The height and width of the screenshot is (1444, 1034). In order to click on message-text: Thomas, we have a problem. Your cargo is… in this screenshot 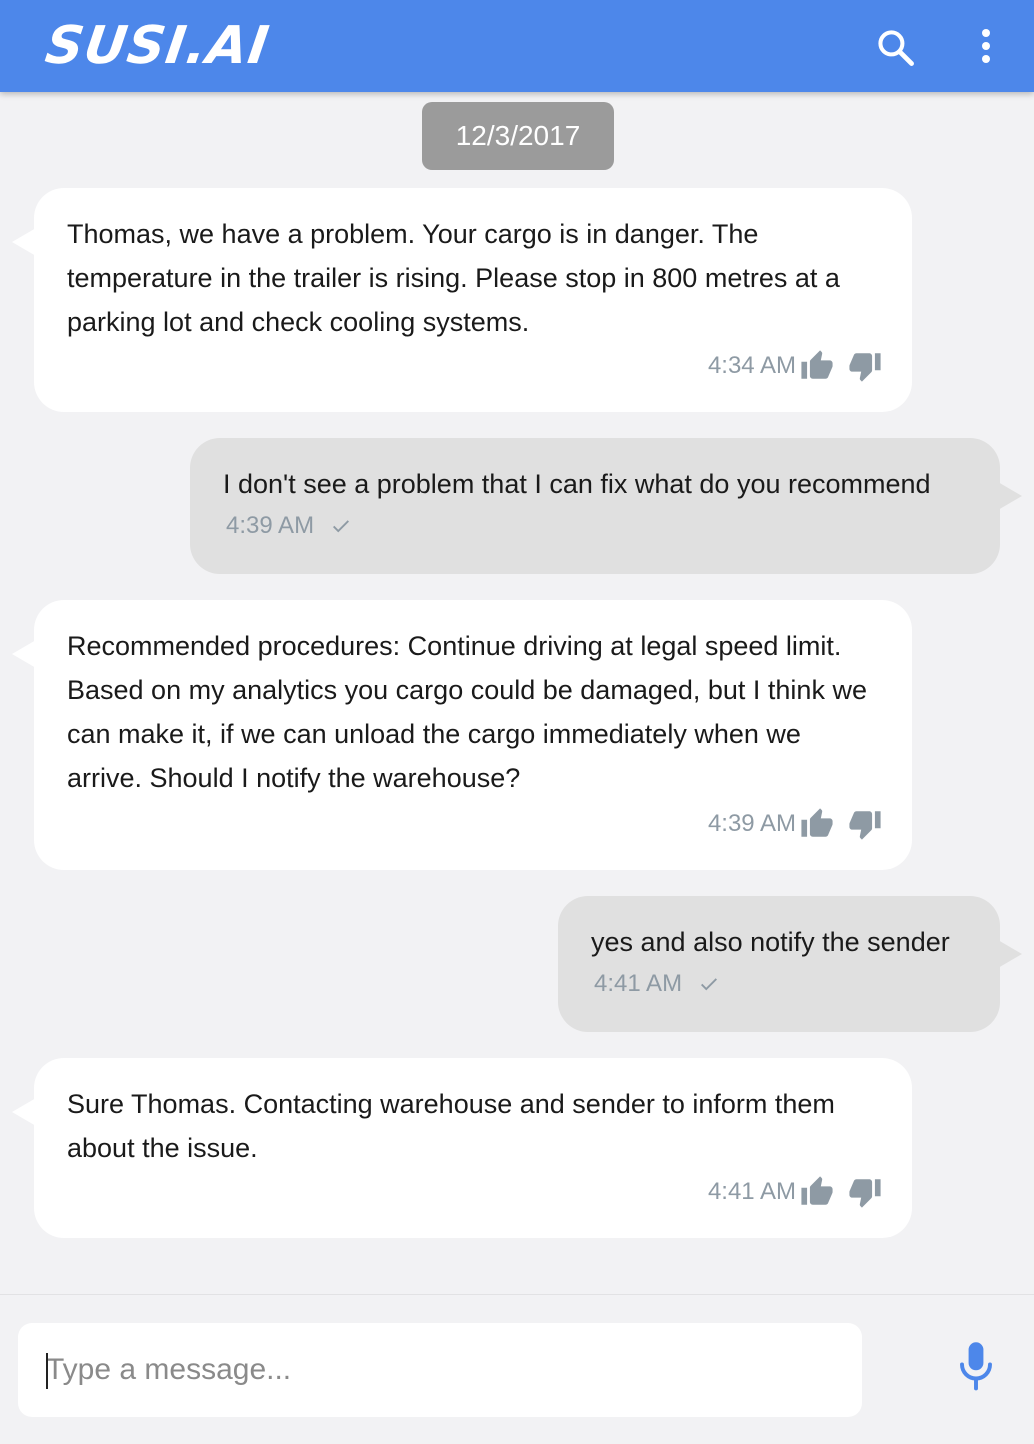, I will do `click(453, 278)`.